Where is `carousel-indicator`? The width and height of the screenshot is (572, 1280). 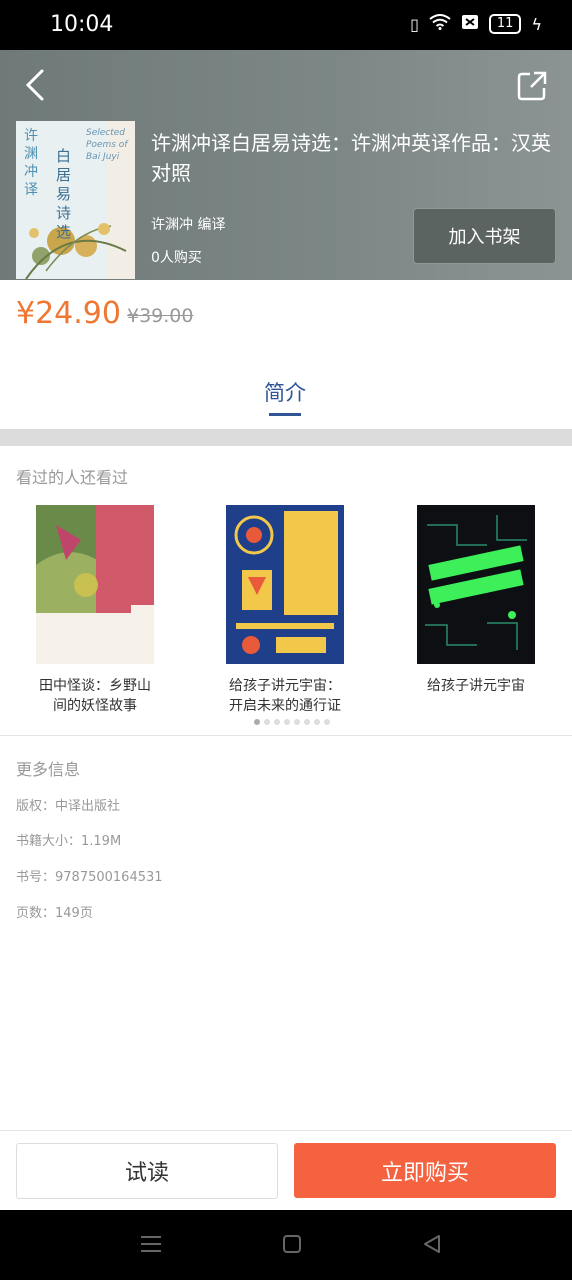 carousel-indicator is located at coordinates (292, 722).